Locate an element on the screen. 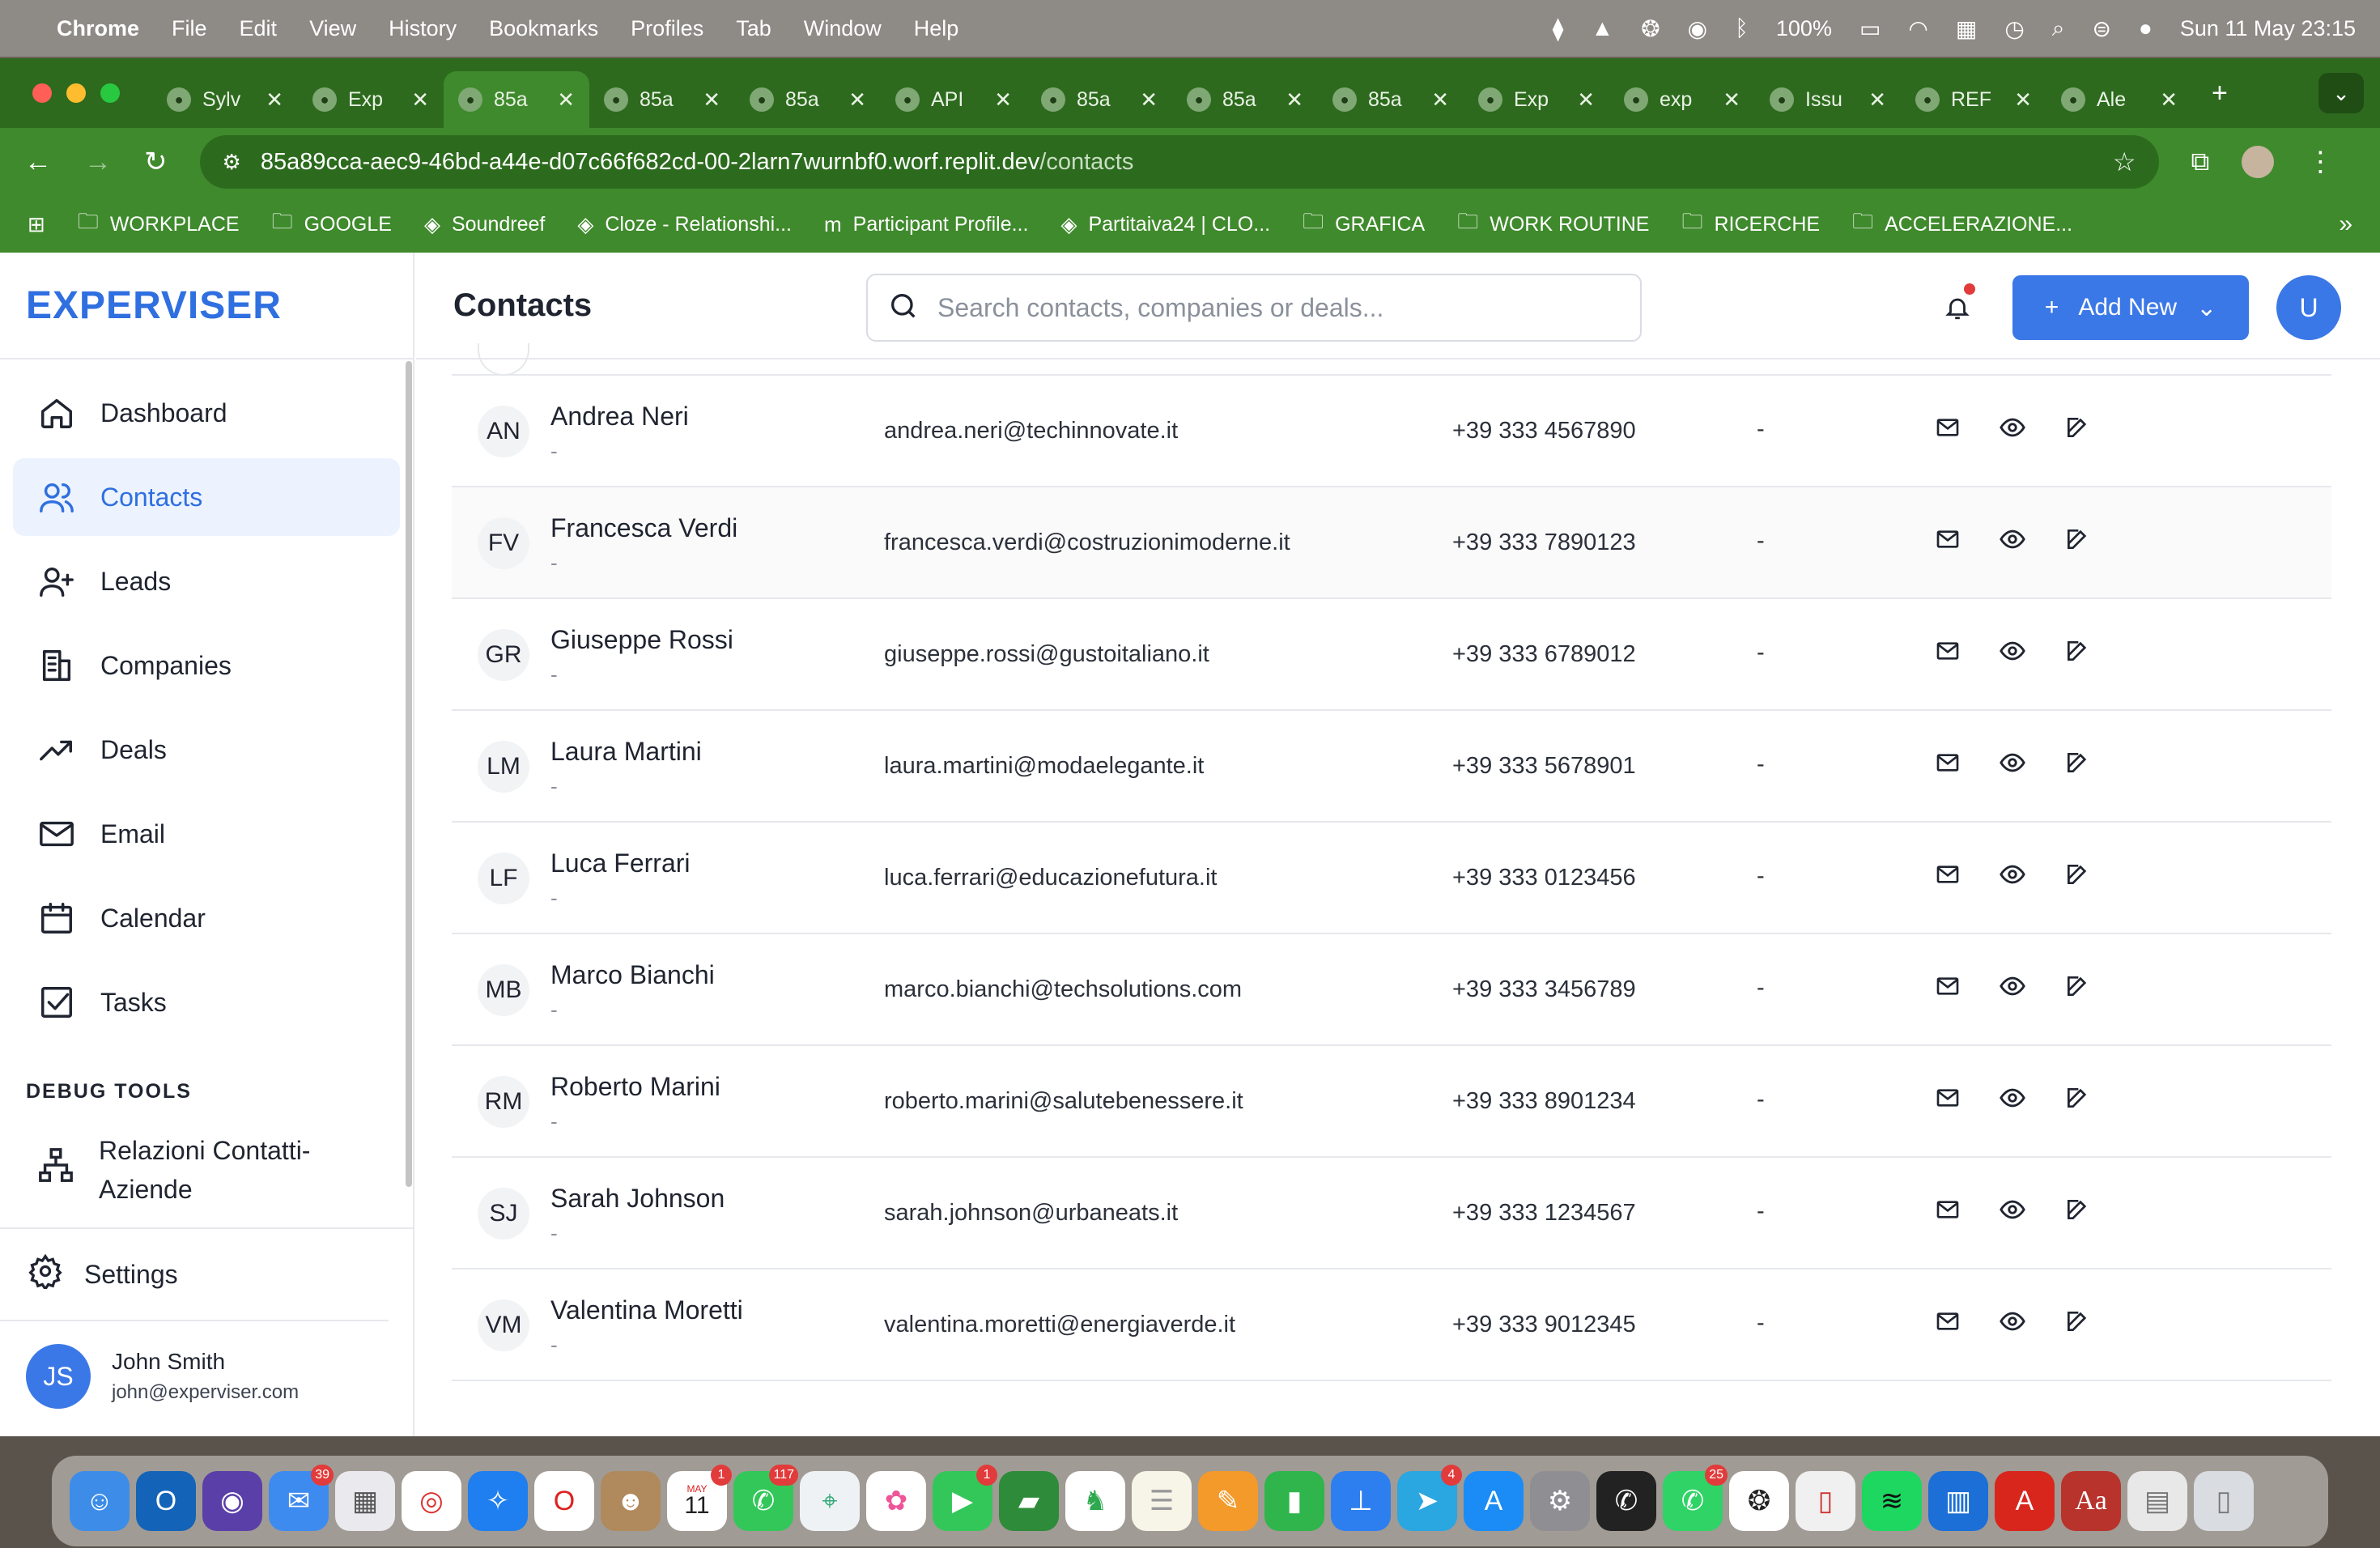 This screenshot has width=2380, height=1548. forward-button: → is located at coordinates (98, 162).